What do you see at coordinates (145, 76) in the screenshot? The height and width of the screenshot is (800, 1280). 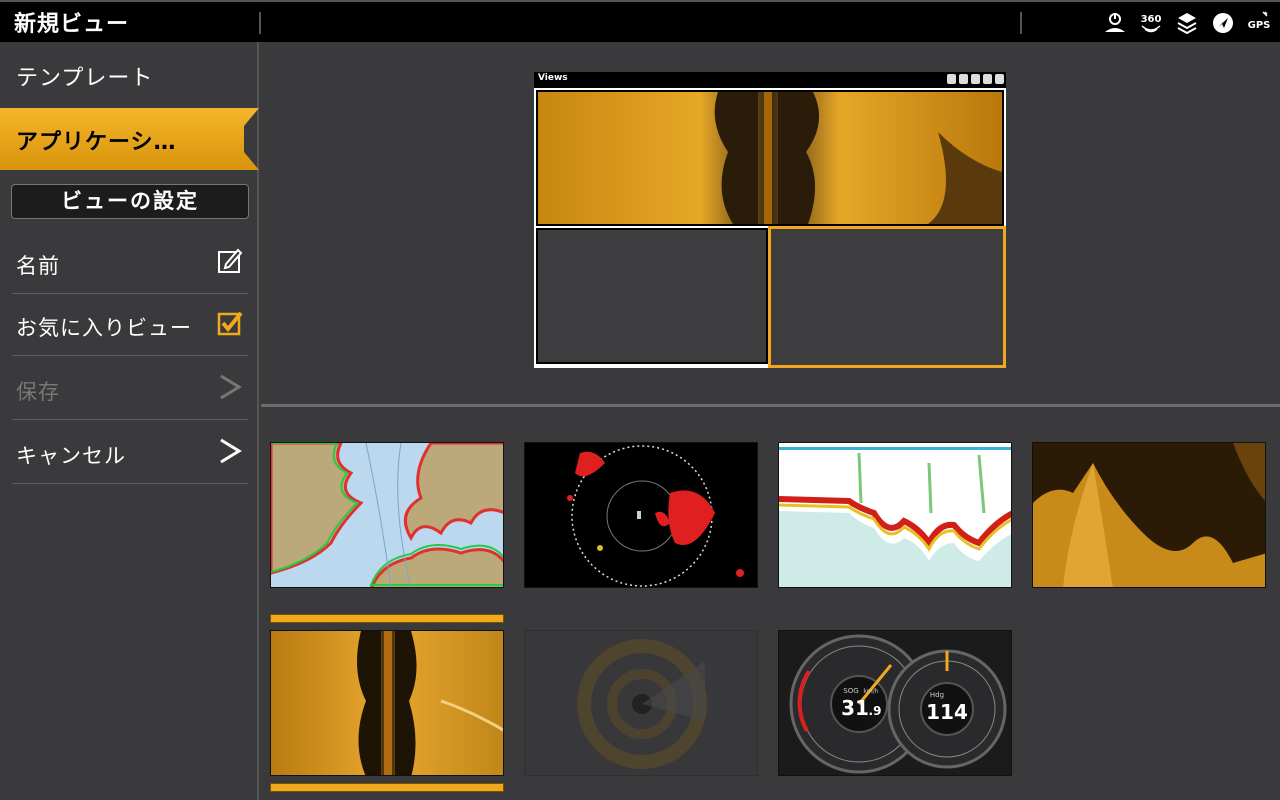 I see `sidebar-item-templates: テンプレート` at bounding box center [145, 76].